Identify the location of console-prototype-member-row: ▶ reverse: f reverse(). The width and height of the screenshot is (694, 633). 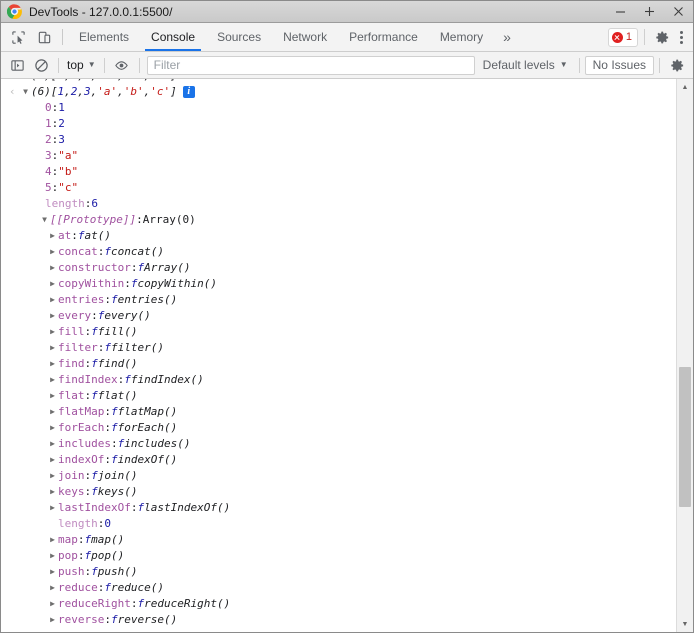
(338, 620).